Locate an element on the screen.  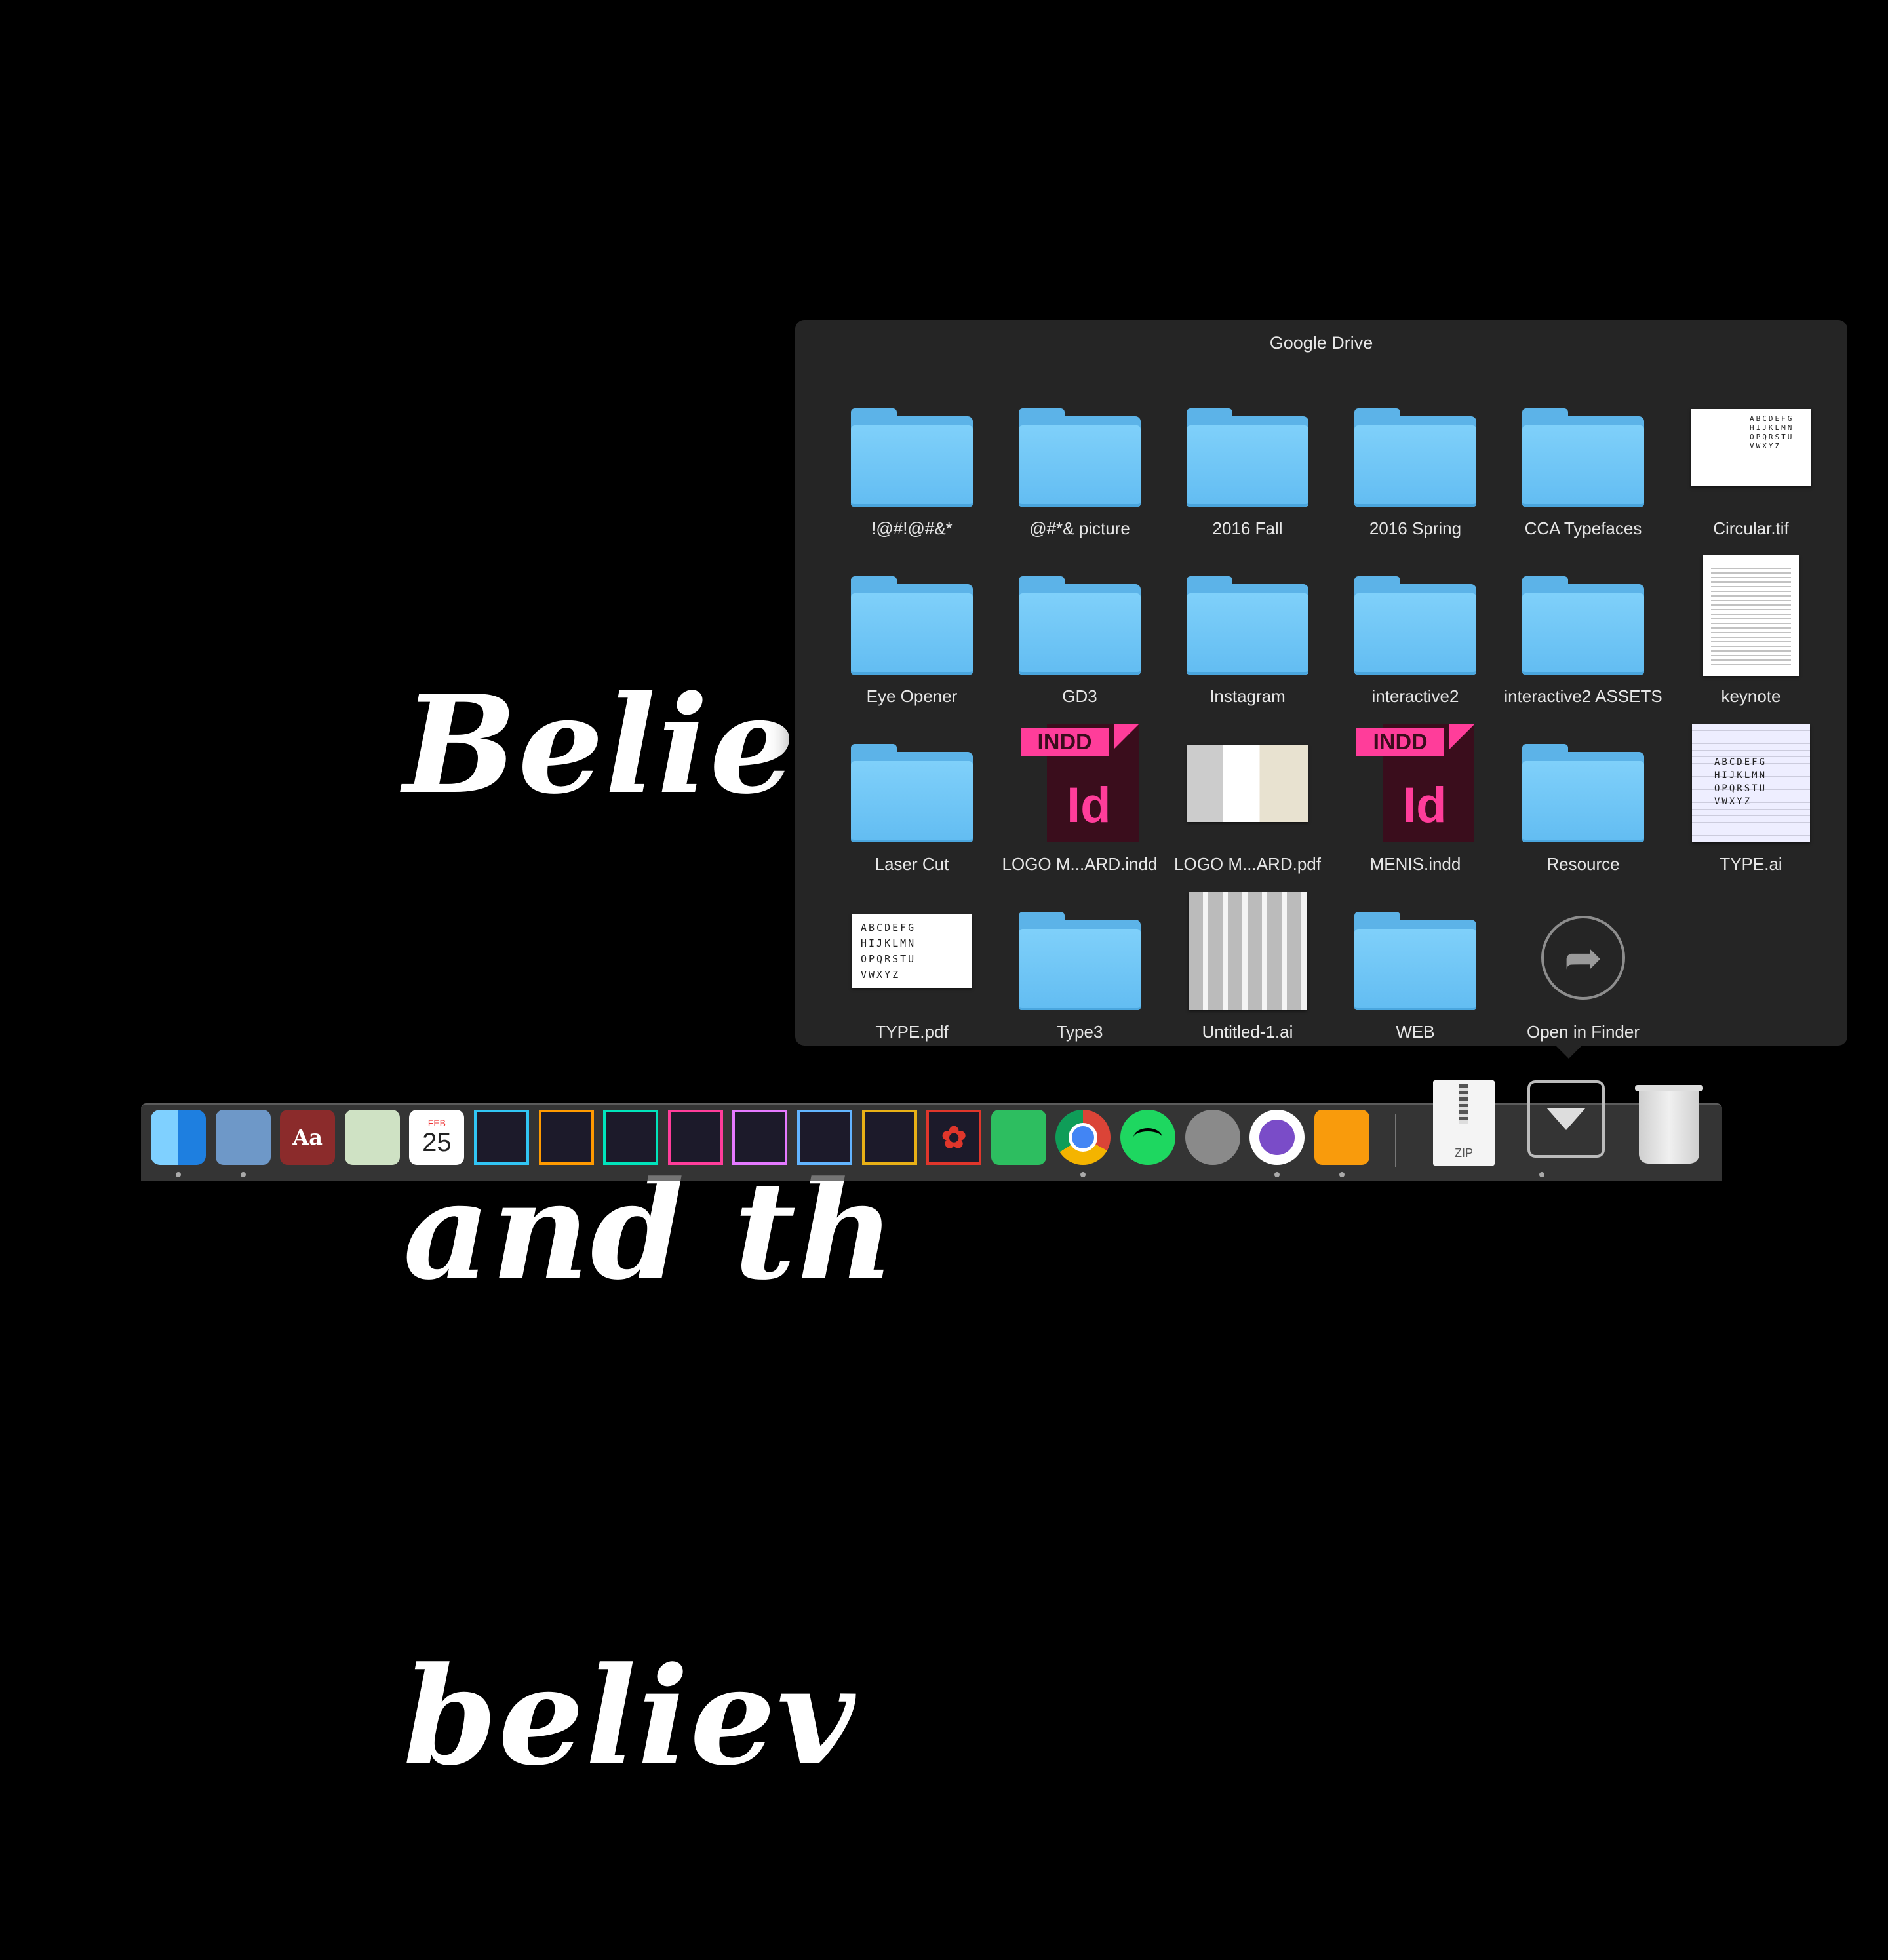
acrobat-icon: ✿ is located at coordinates (954, 1137).